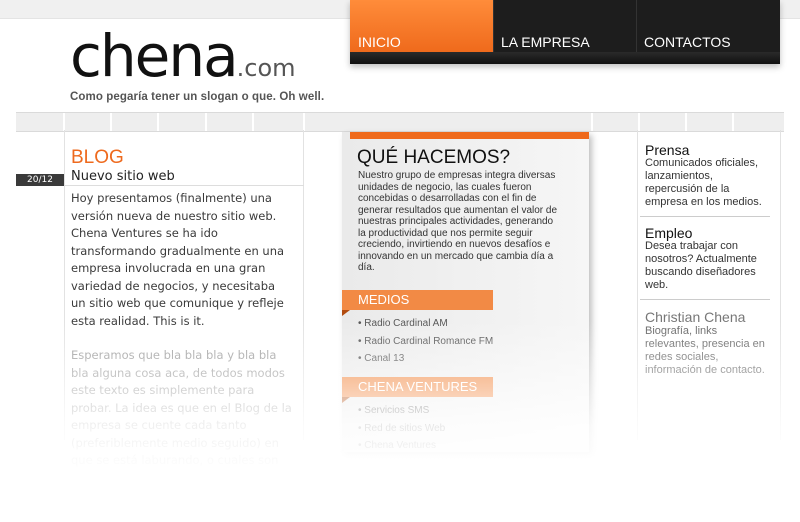 The image size is (800, 522). Describe the element at coordinates (401, 446) in the screenshot. I see `list-item: • Chena Ventures` at that location.